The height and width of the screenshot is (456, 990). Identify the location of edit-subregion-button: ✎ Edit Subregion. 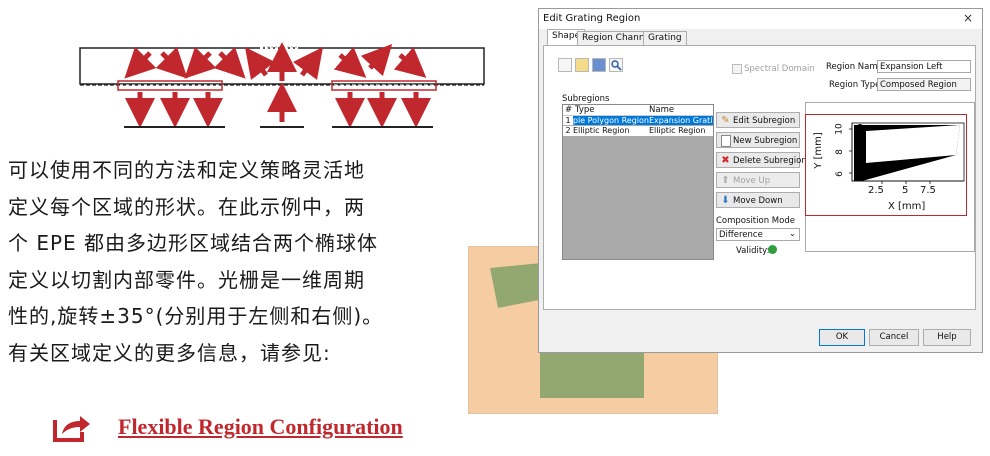
(758, 120).